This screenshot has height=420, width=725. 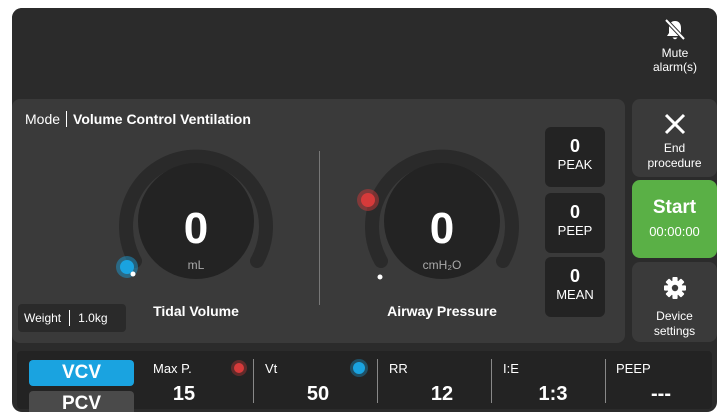 I want to click on mode-indicator: Mode Volume Control Ventilation, so click(x=138, y=119).